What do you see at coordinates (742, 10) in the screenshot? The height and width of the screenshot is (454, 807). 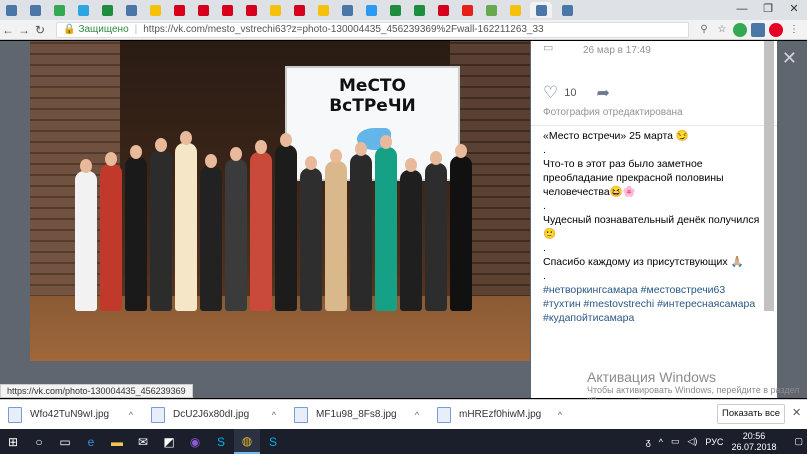 I see `minimize-icon: —` at bounding box center [742, 10].